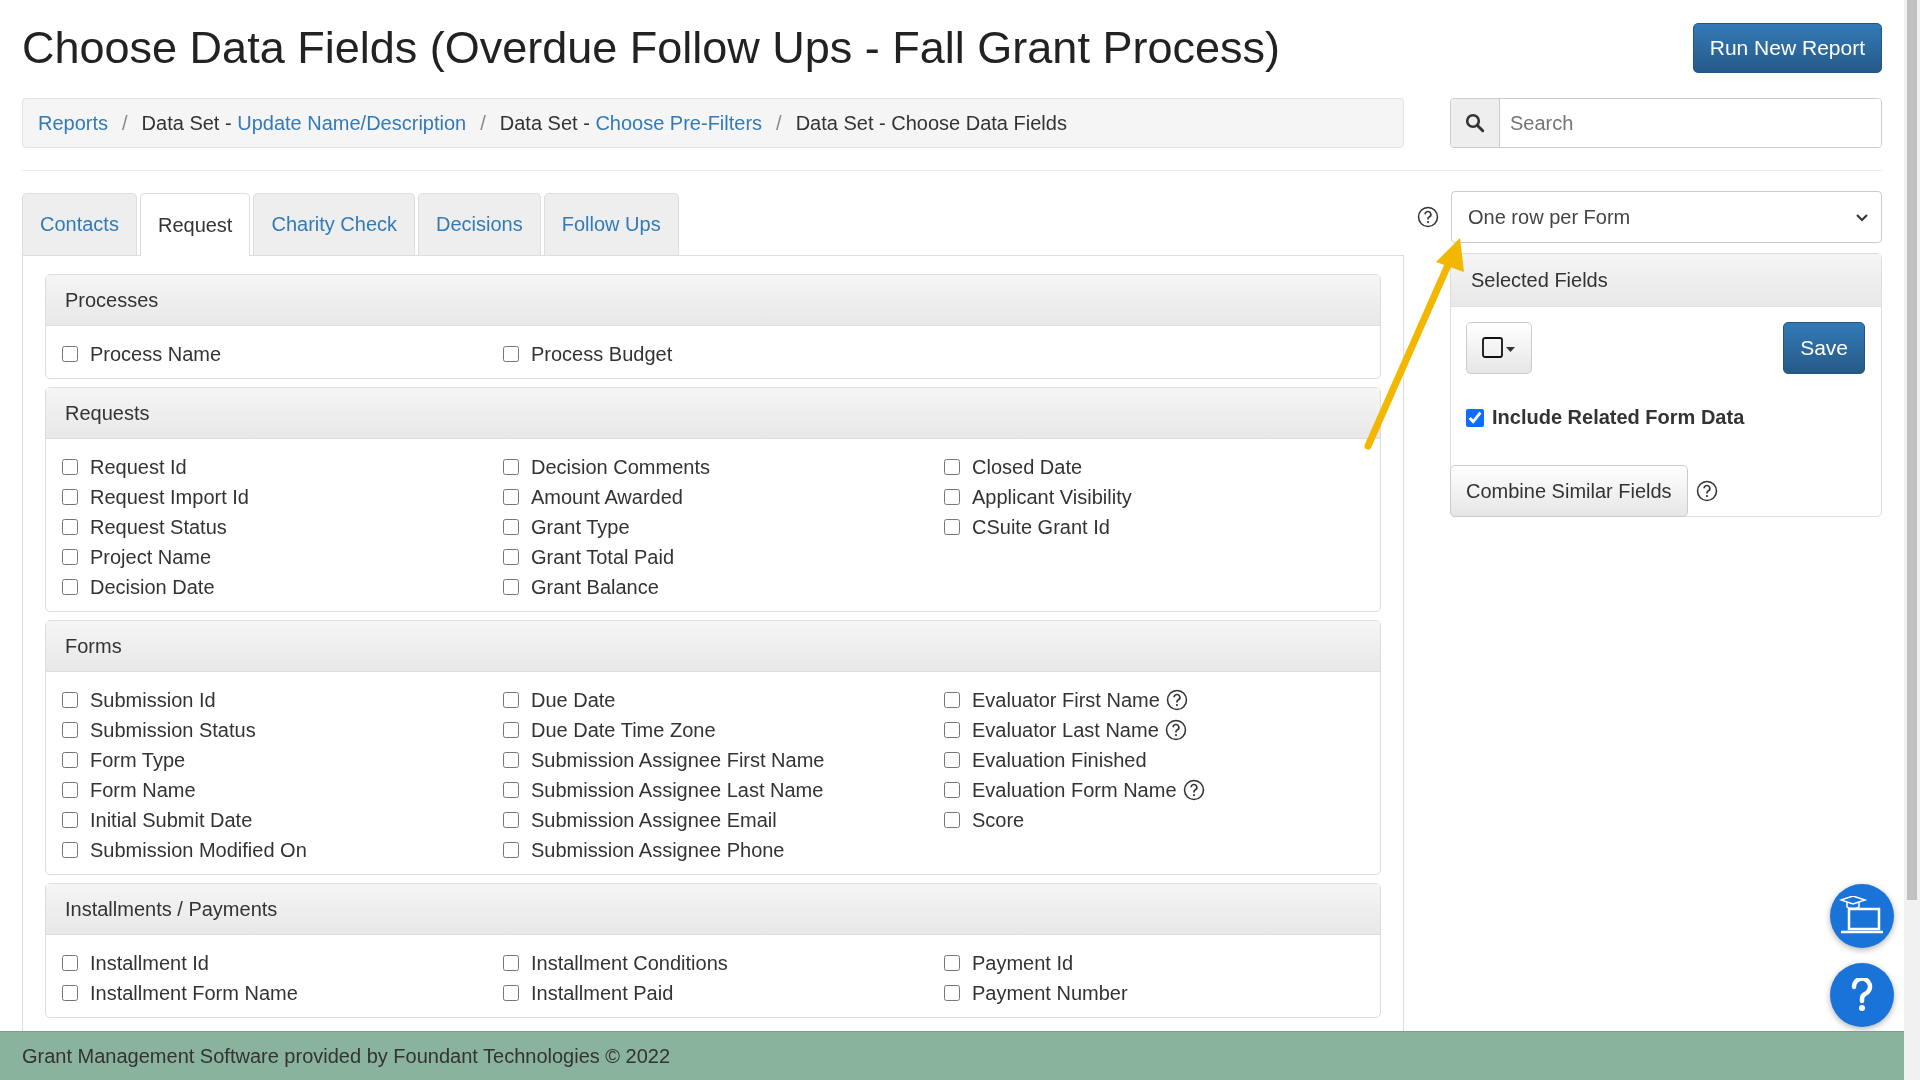  What do you see at coordinates (195, 224) in the screenshot?
I see `tab: Request` at bounding box center [195, 224].